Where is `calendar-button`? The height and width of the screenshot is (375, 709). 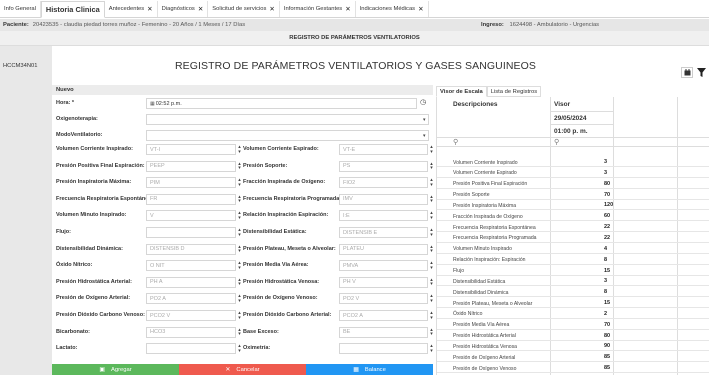
calendar-button is located at coordinates (687, 72).